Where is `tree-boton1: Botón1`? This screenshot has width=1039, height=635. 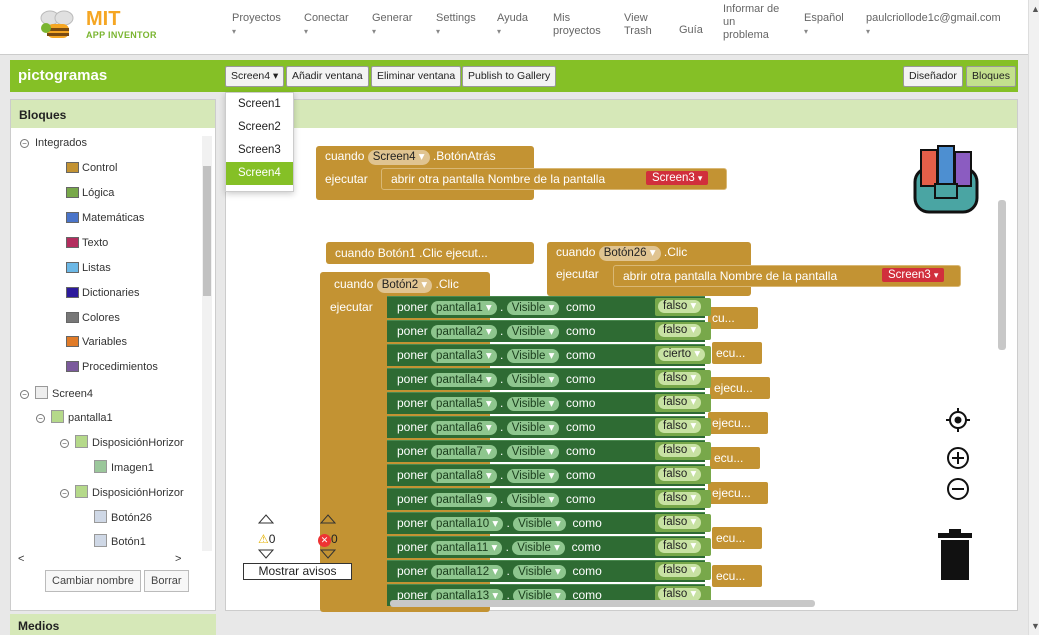
tree-boton1: Botón1 is located at coordinates (120, 541).